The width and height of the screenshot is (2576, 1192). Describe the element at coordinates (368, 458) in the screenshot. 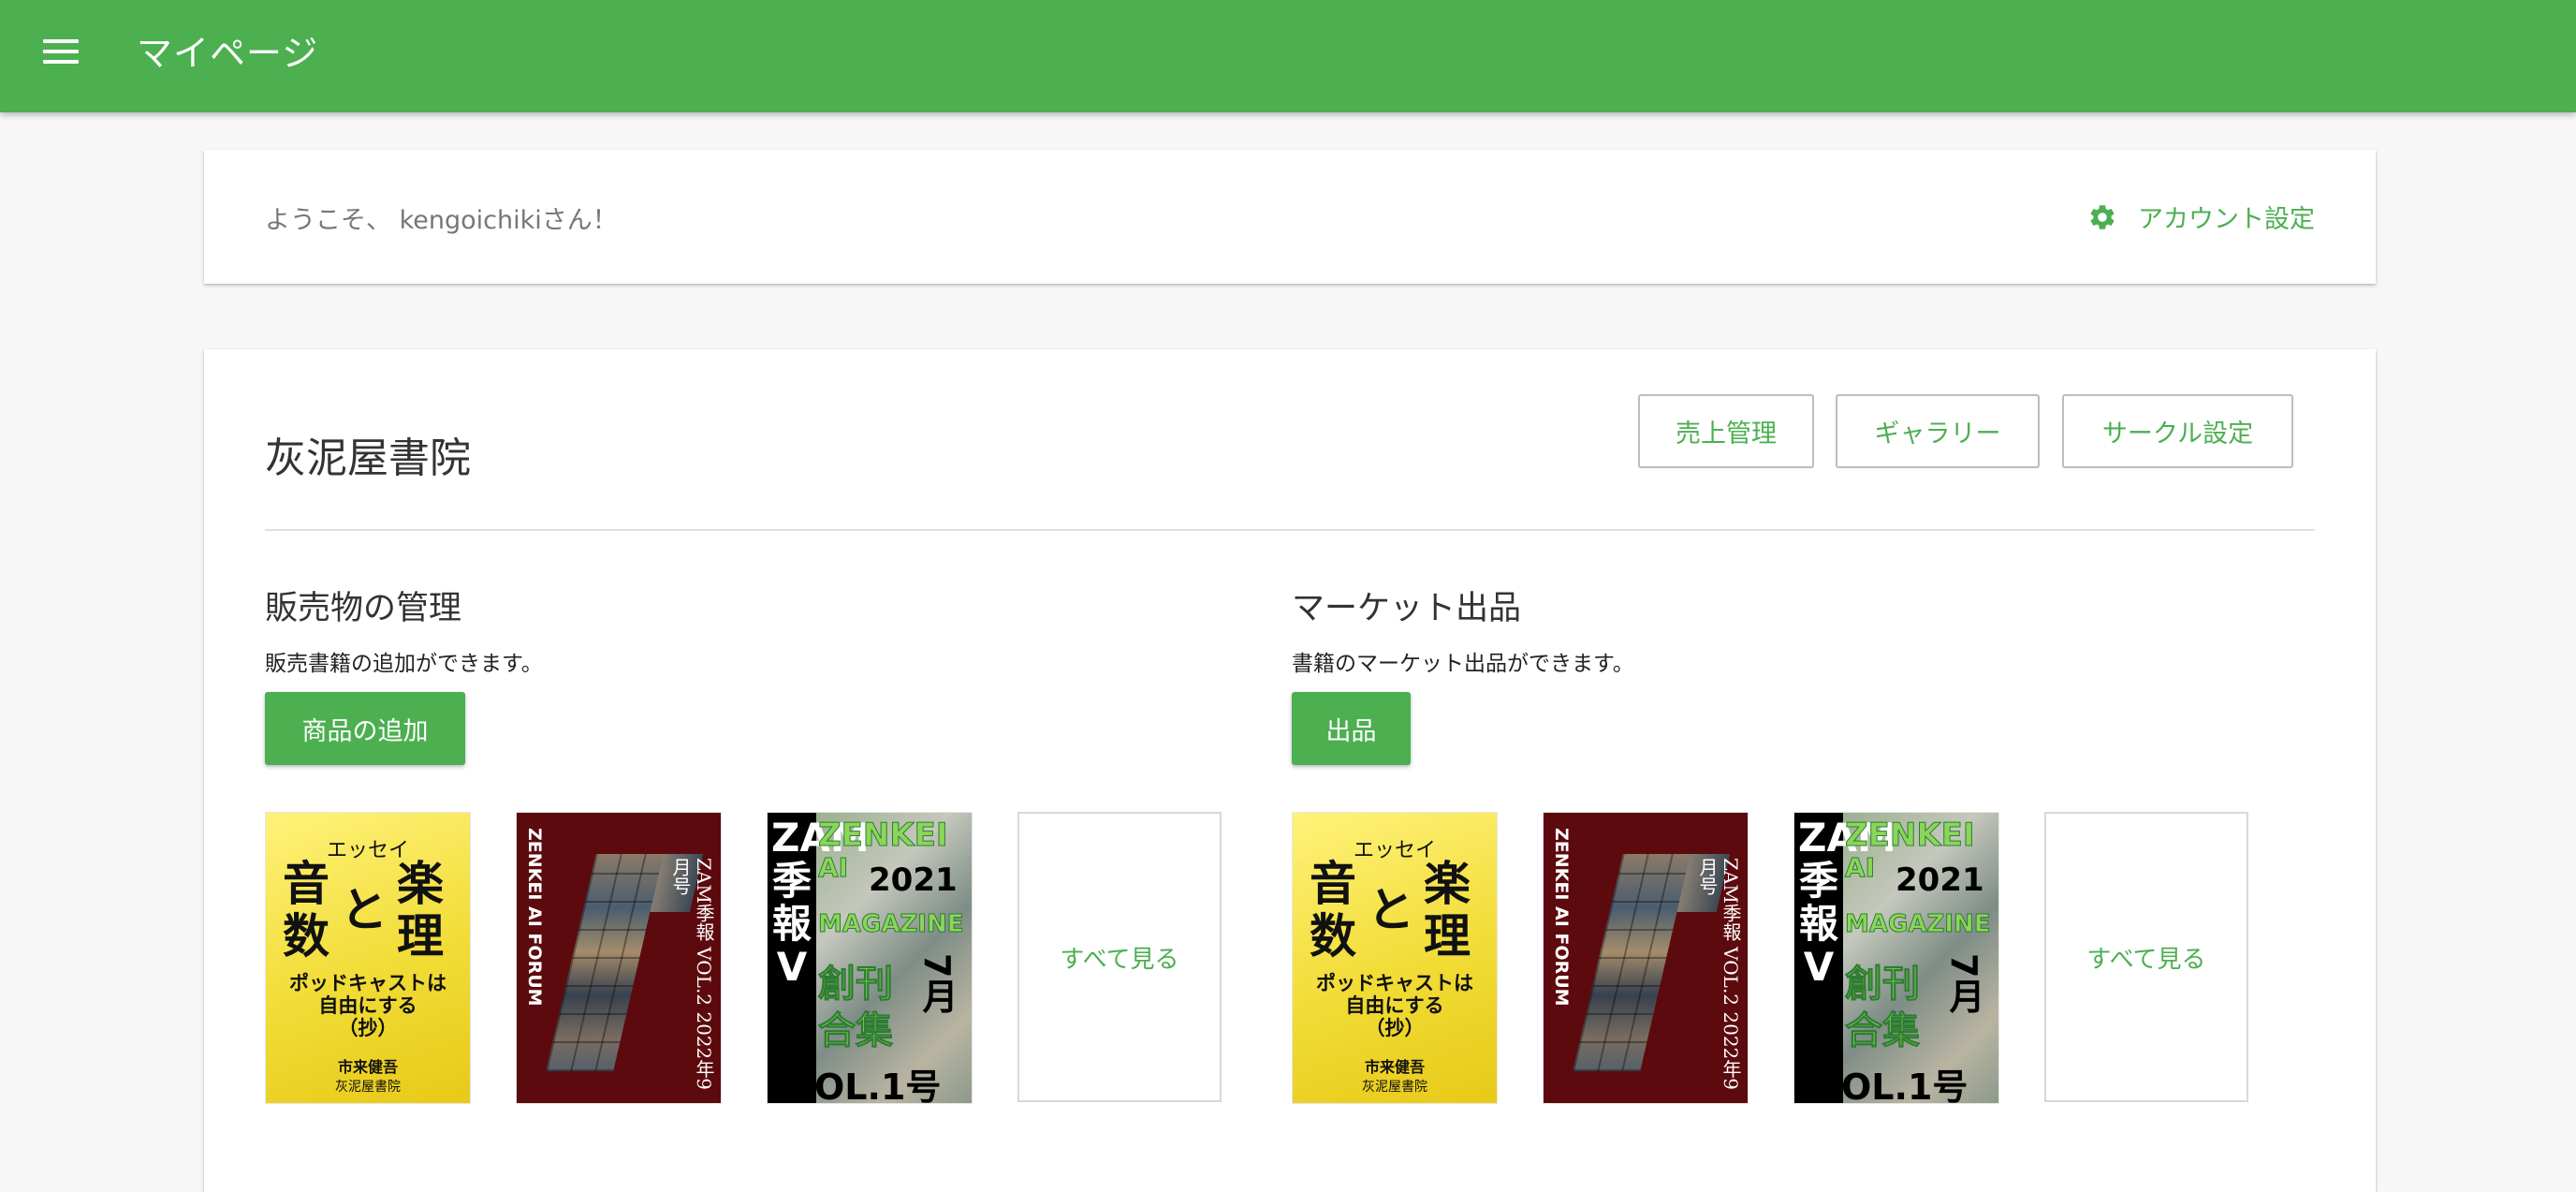

I see `circle-name: 灰泥屋書院` at that location.